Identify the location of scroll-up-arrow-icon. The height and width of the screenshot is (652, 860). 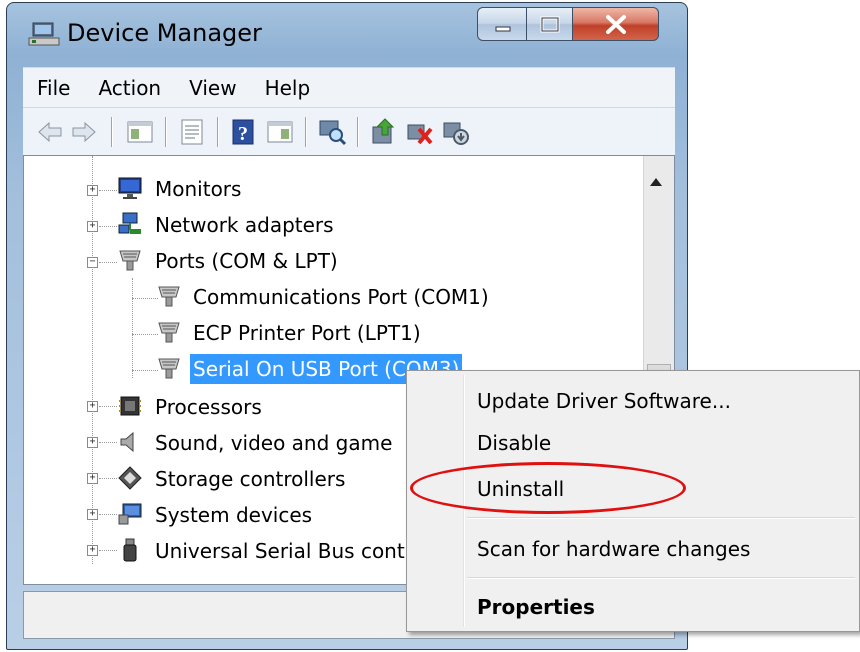
(656, 182).